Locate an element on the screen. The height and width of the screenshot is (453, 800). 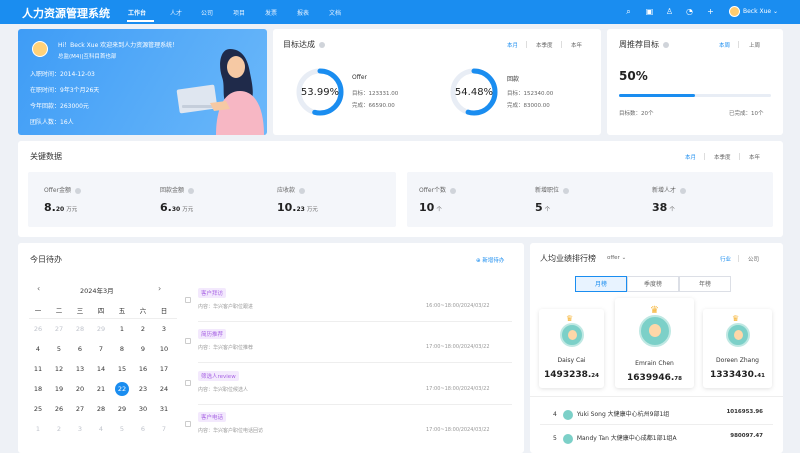
add-todo-button: ⊕ 新增待办 is located at coordinates (490, 260).